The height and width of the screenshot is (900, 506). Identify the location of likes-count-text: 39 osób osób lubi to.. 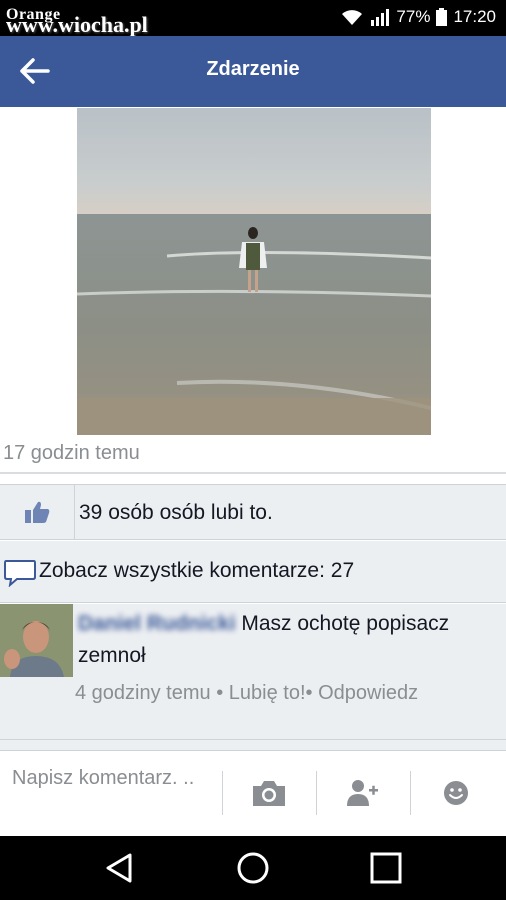
(176, 513).